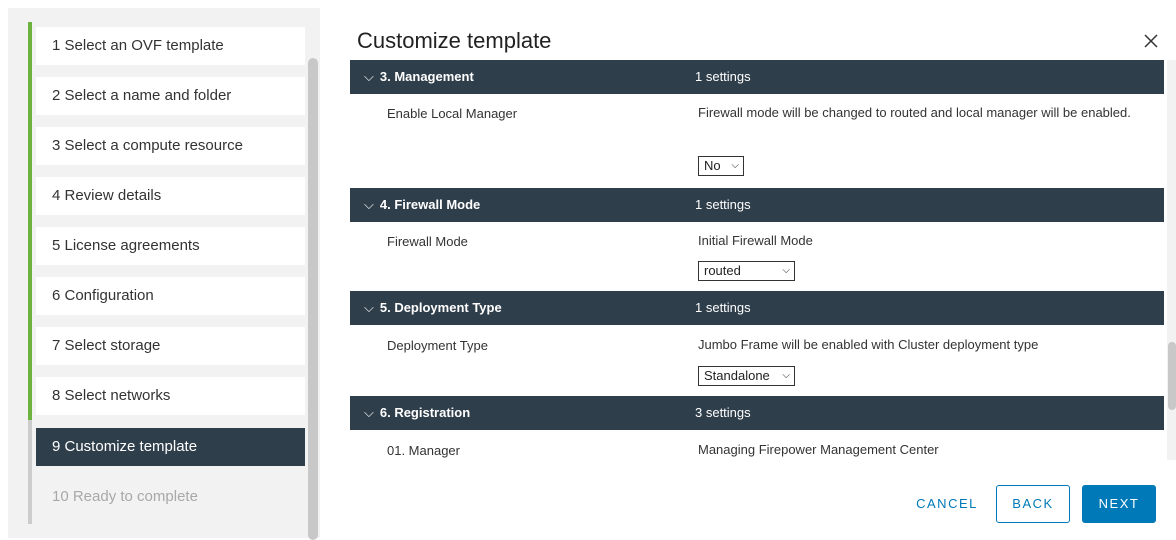 The height and width of the screenshot is (540, 1176). I want to click on back-button: BACK, so click(1033, 504).